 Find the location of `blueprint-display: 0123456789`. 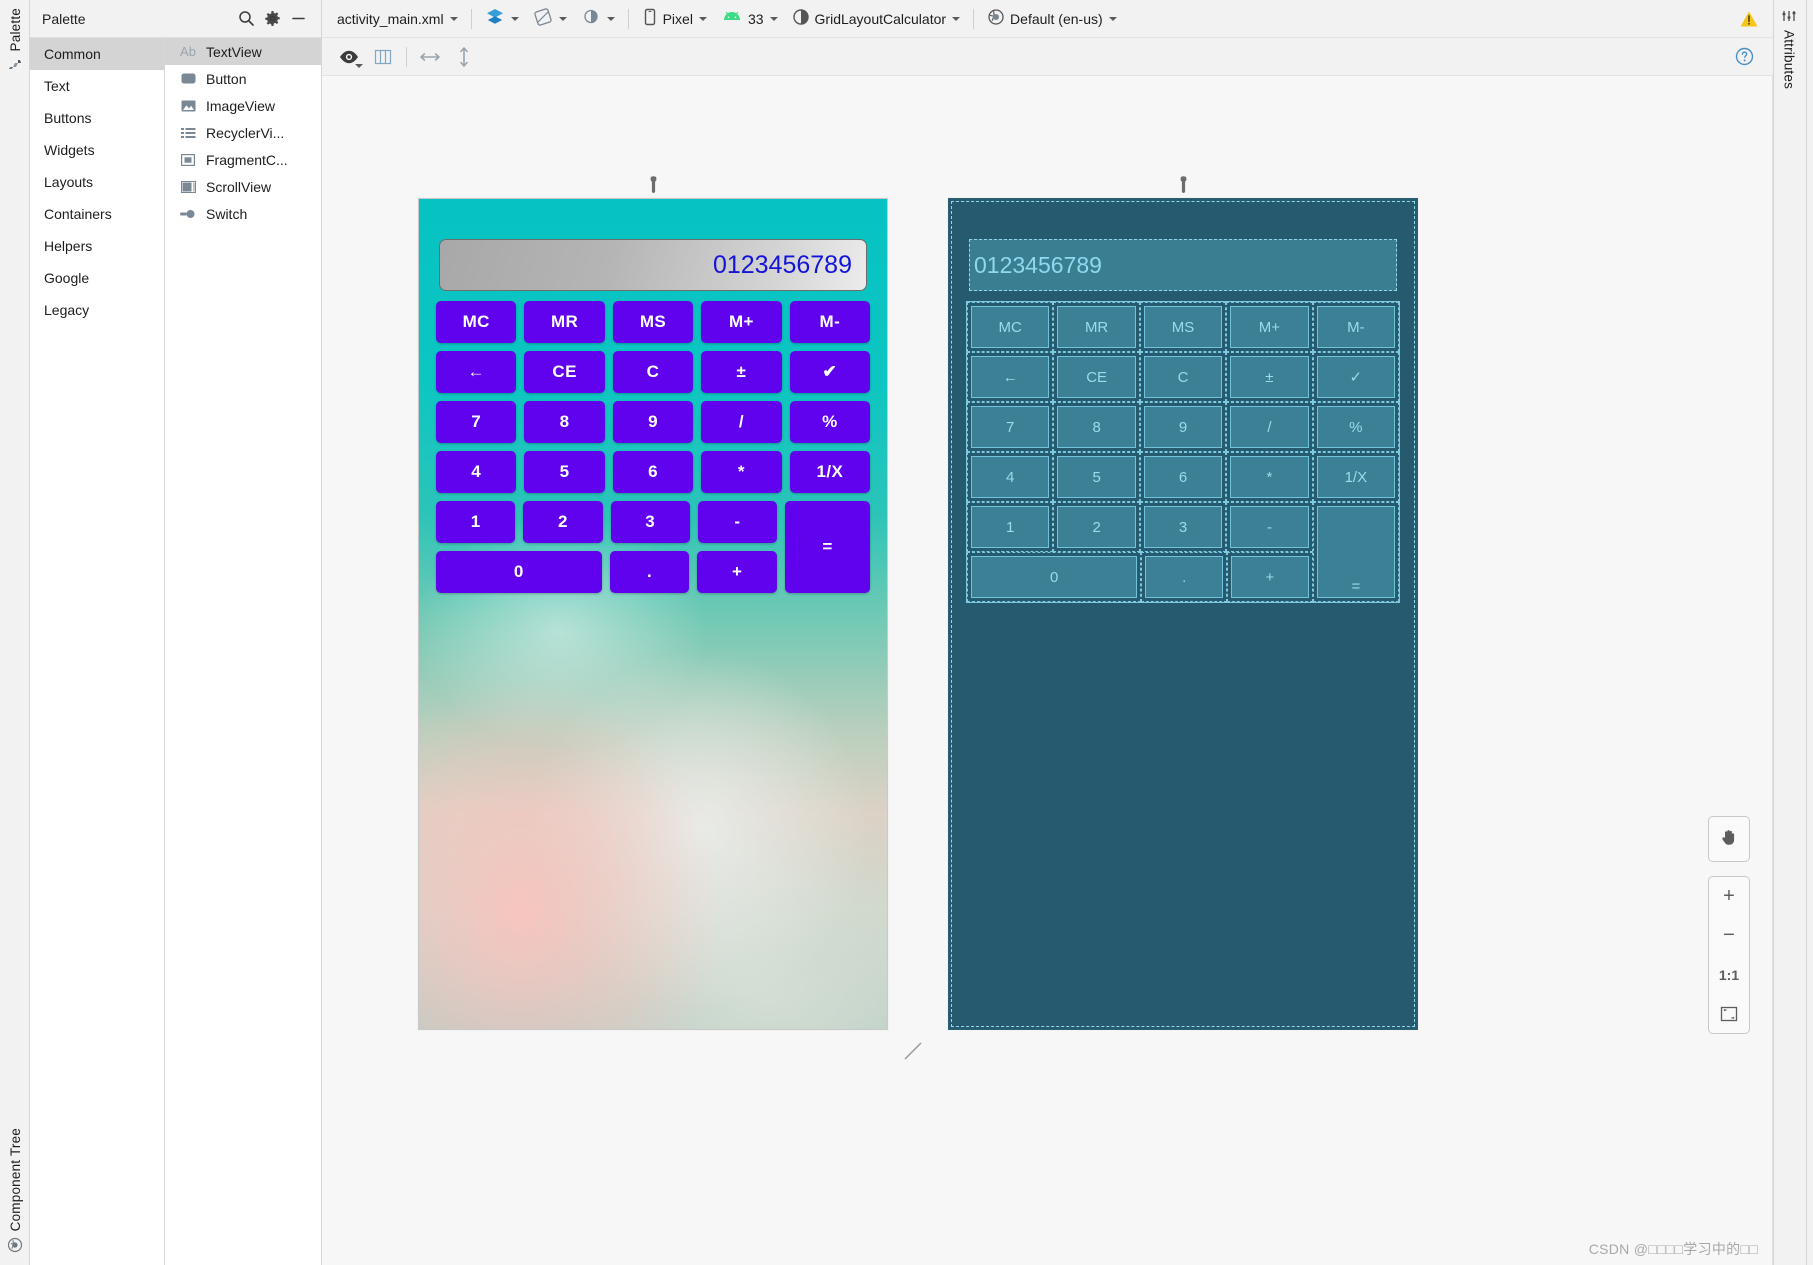

blueprint-display: 0123456789 is located at coordinates (1183, 265).